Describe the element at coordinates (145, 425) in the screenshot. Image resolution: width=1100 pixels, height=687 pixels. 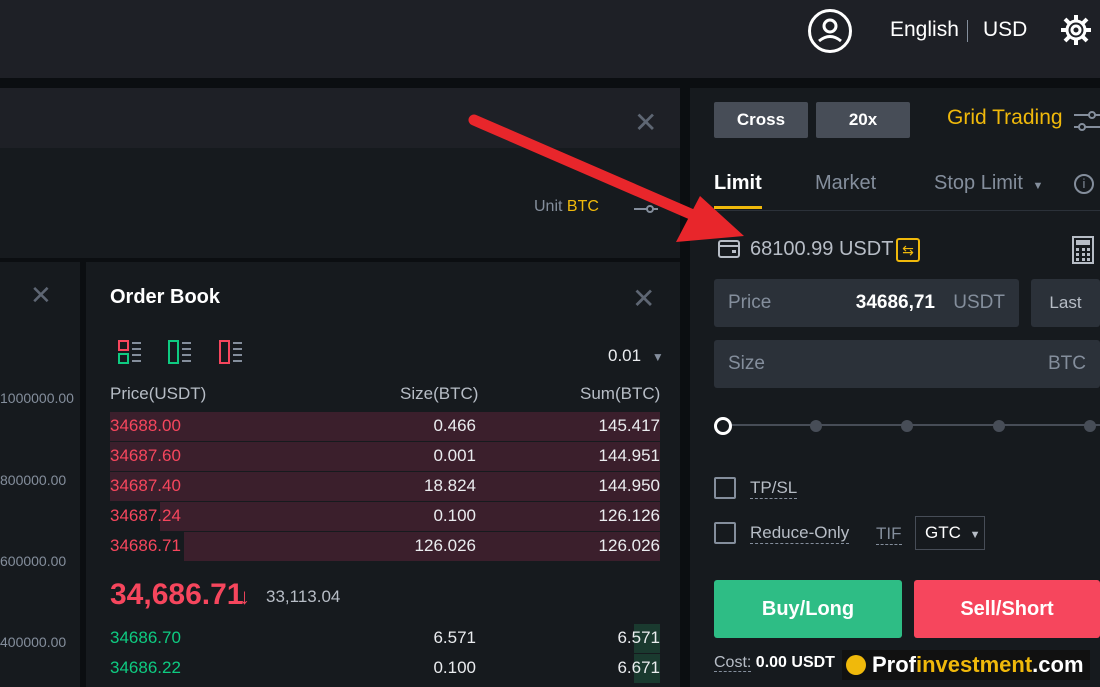
I see `ask-price: 34688.00` at that location.